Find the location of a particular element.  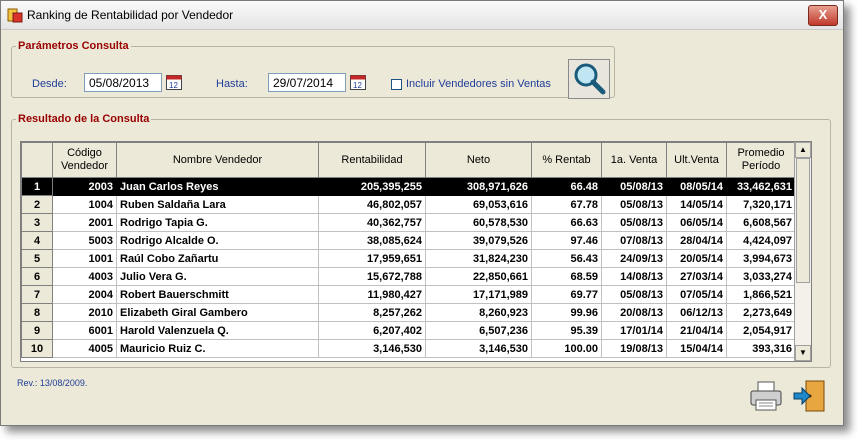

cell-codigo: 6001 is located at coordinates (84, 330).